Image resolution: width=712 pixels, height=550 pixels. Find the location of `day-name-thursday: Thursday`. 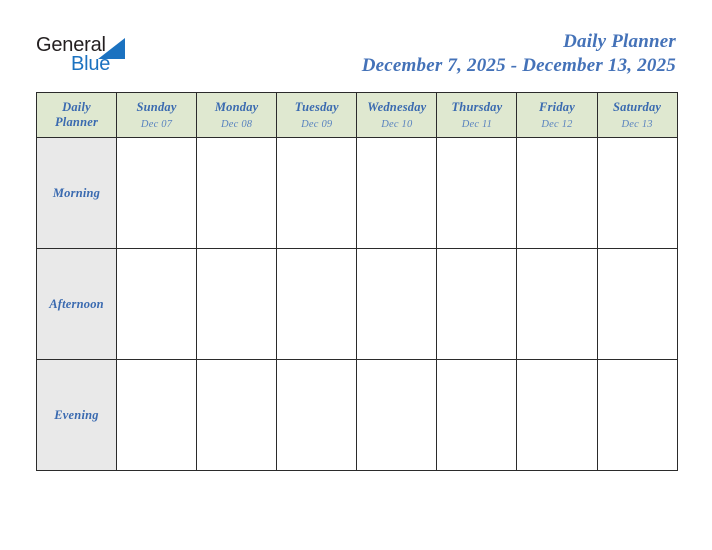

day-name-thursday: Thursday is located at coordinates (477, 106).